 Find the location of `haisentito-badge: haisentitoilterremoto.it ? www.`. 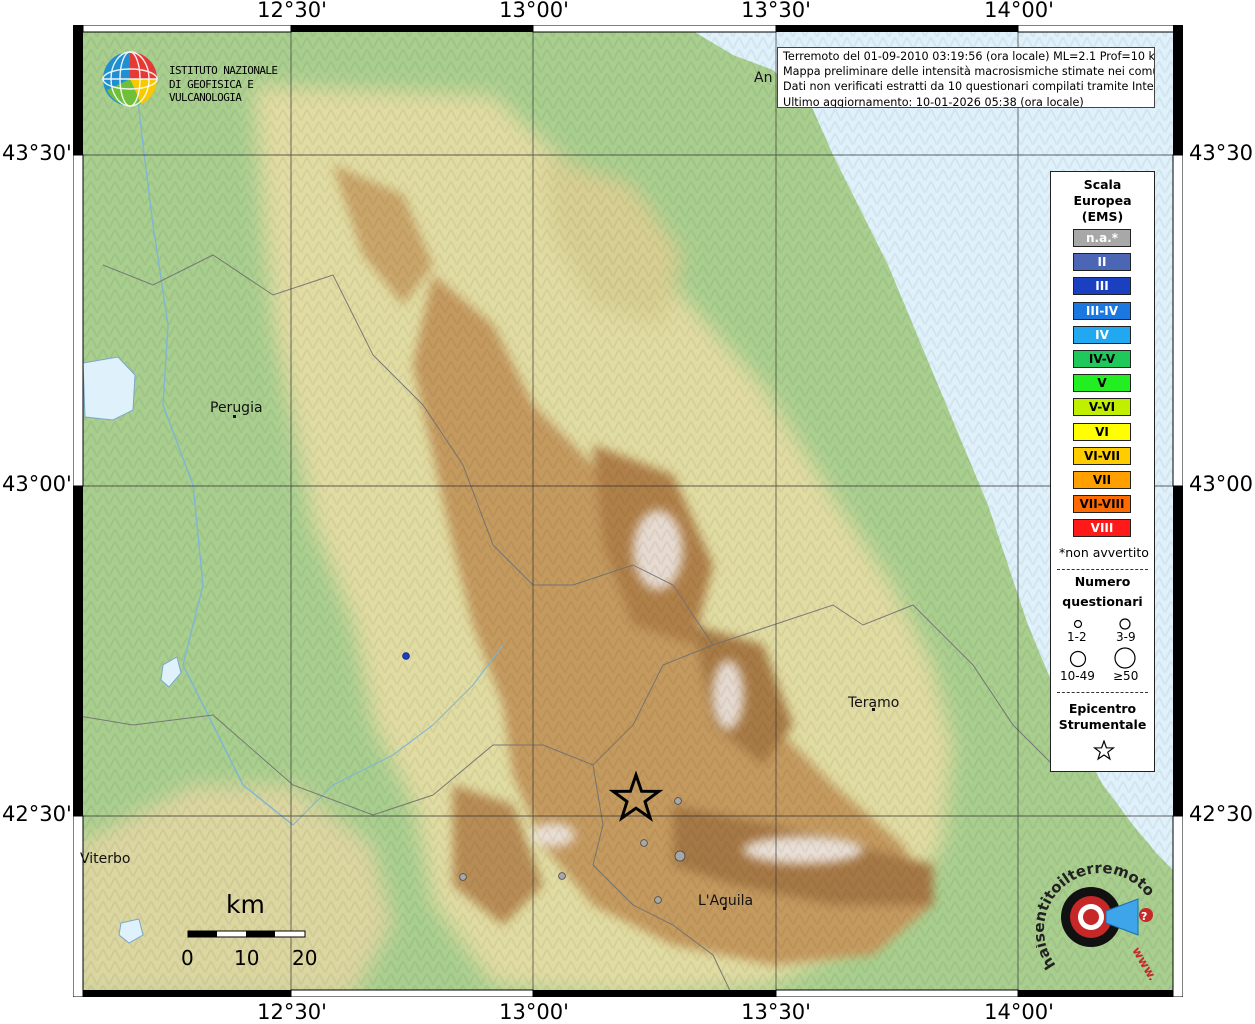

haisentito-badge: haisentitoilterremoto.it ? www. is located at coordinates (1098, 912).